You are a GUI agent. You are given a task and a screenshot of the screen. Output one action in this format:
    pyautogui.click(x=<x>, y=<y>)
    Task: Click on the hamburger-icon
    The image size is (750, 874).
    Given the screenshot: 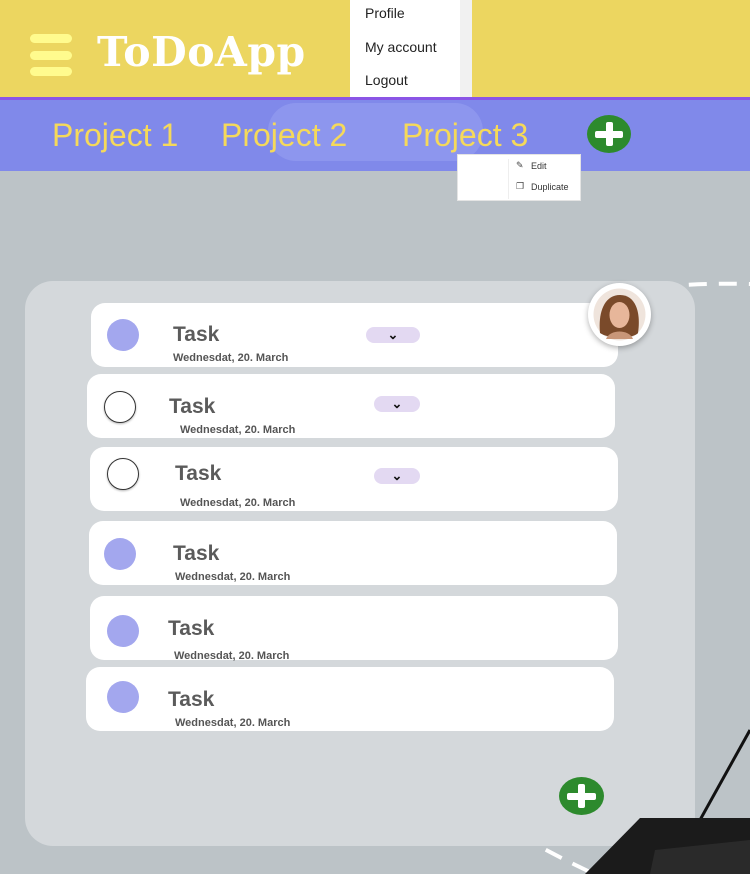 What is the action you would take?
    pyautogui.click(x=51, y=55)
    